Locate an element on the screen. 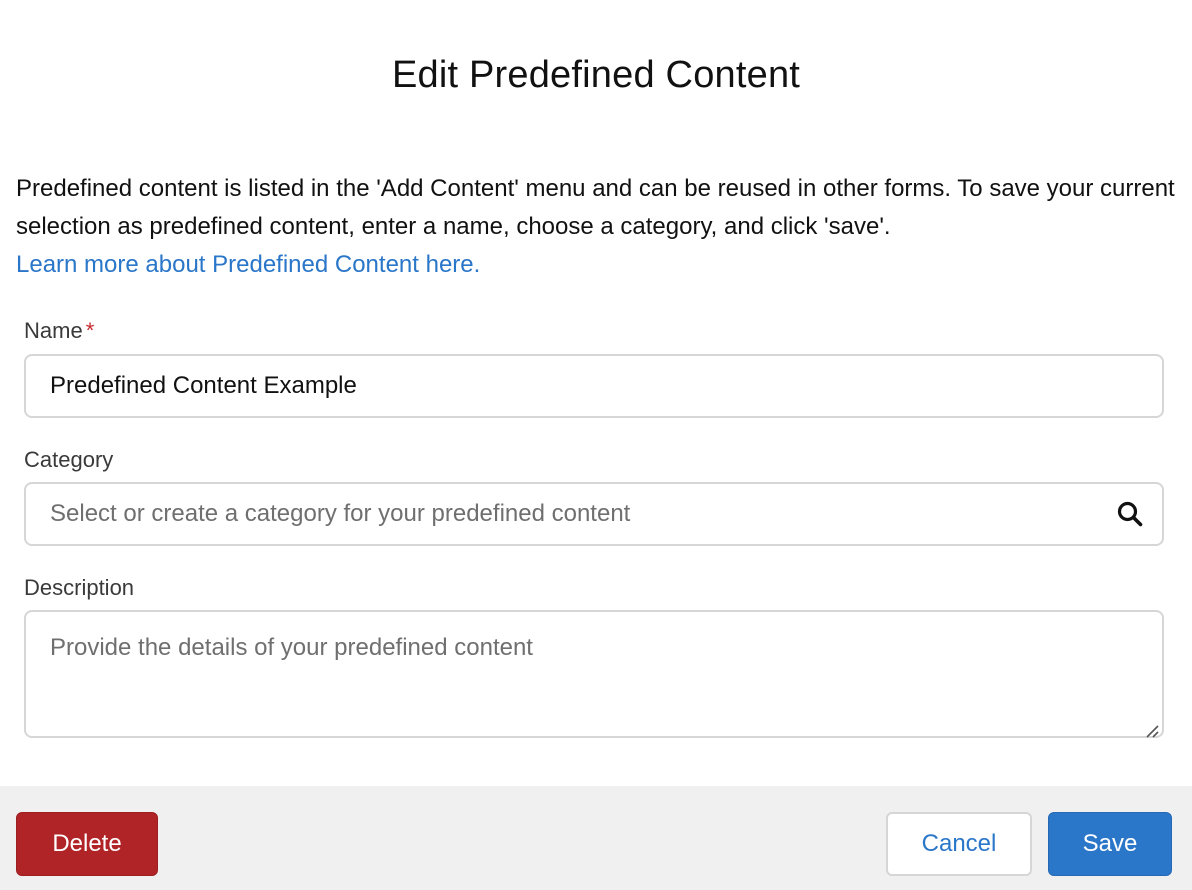 This screenshot has height=890, width=1192. name-label: Name * is located at coordinates (59, 331).